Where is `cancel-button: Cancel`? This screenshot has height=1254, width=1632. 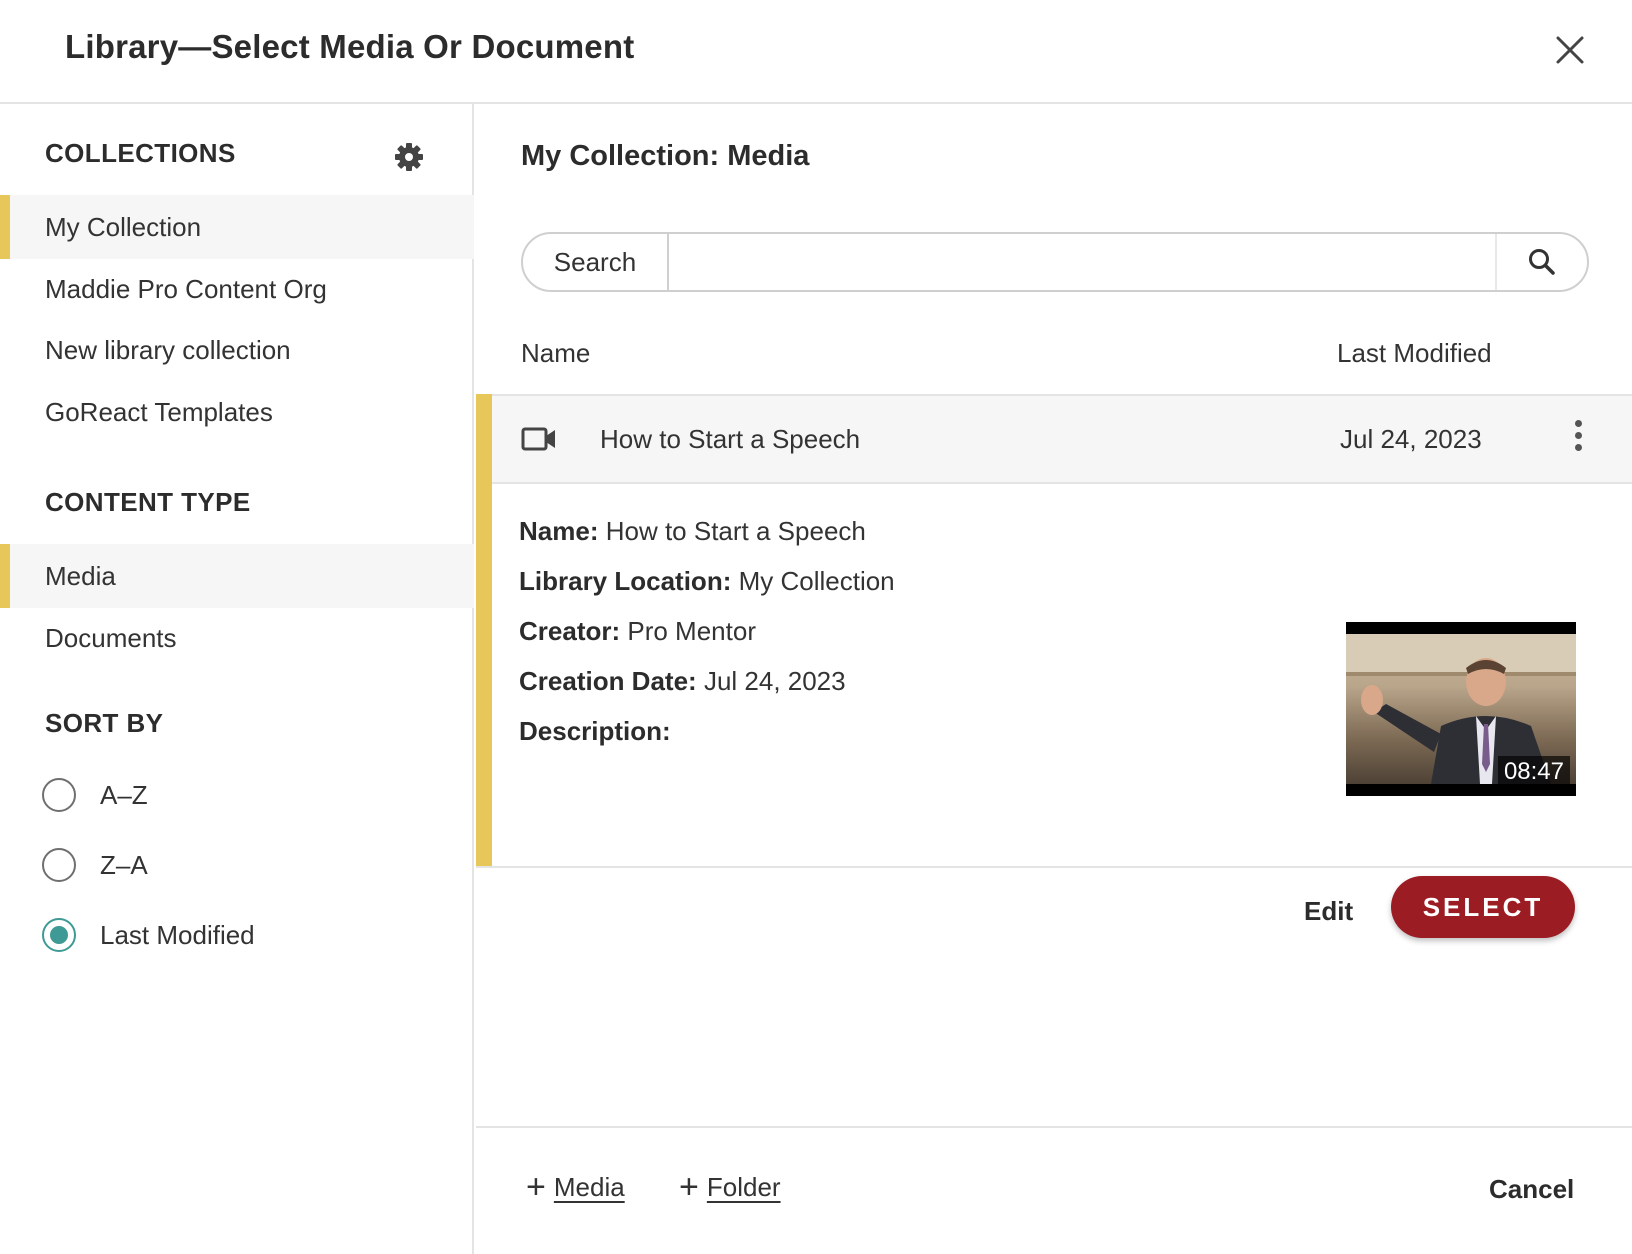
cancel-button: Cancel is located at coordinates (1531, 1189).